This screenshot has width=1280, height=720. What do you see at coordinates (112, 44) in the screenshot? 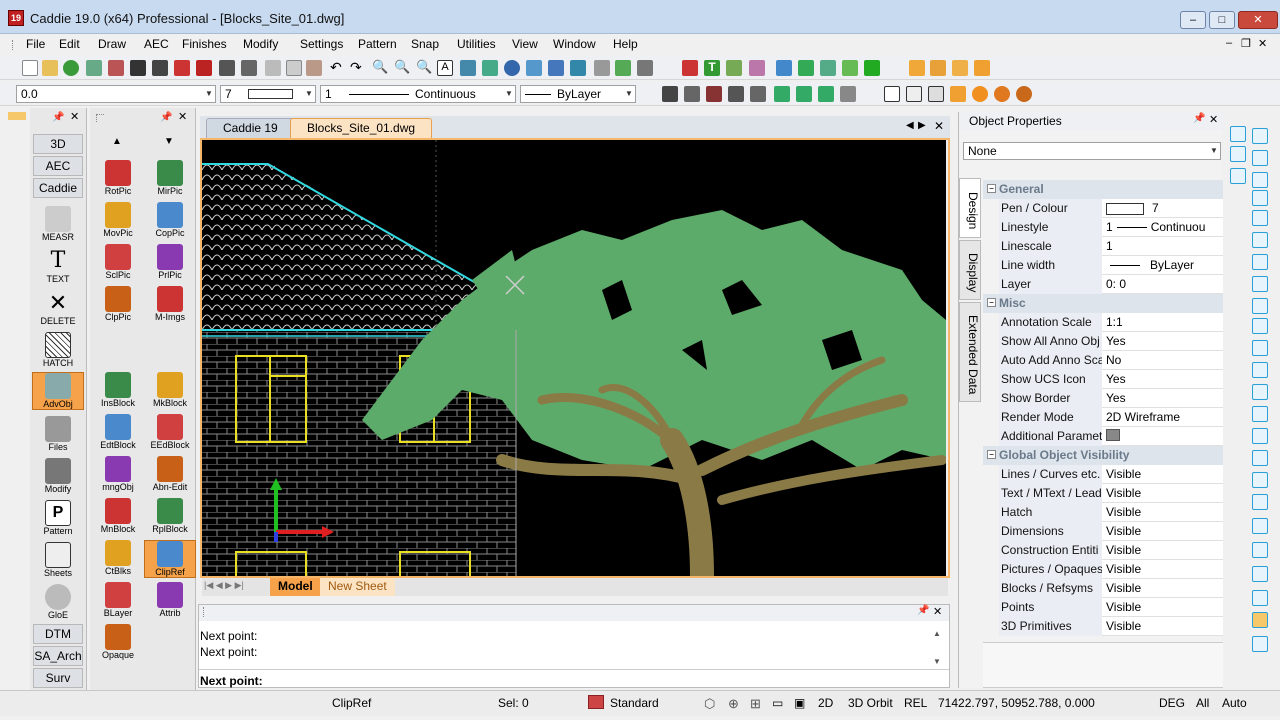
I see `menu-draw: Draw` at bounding box center [112, 44].